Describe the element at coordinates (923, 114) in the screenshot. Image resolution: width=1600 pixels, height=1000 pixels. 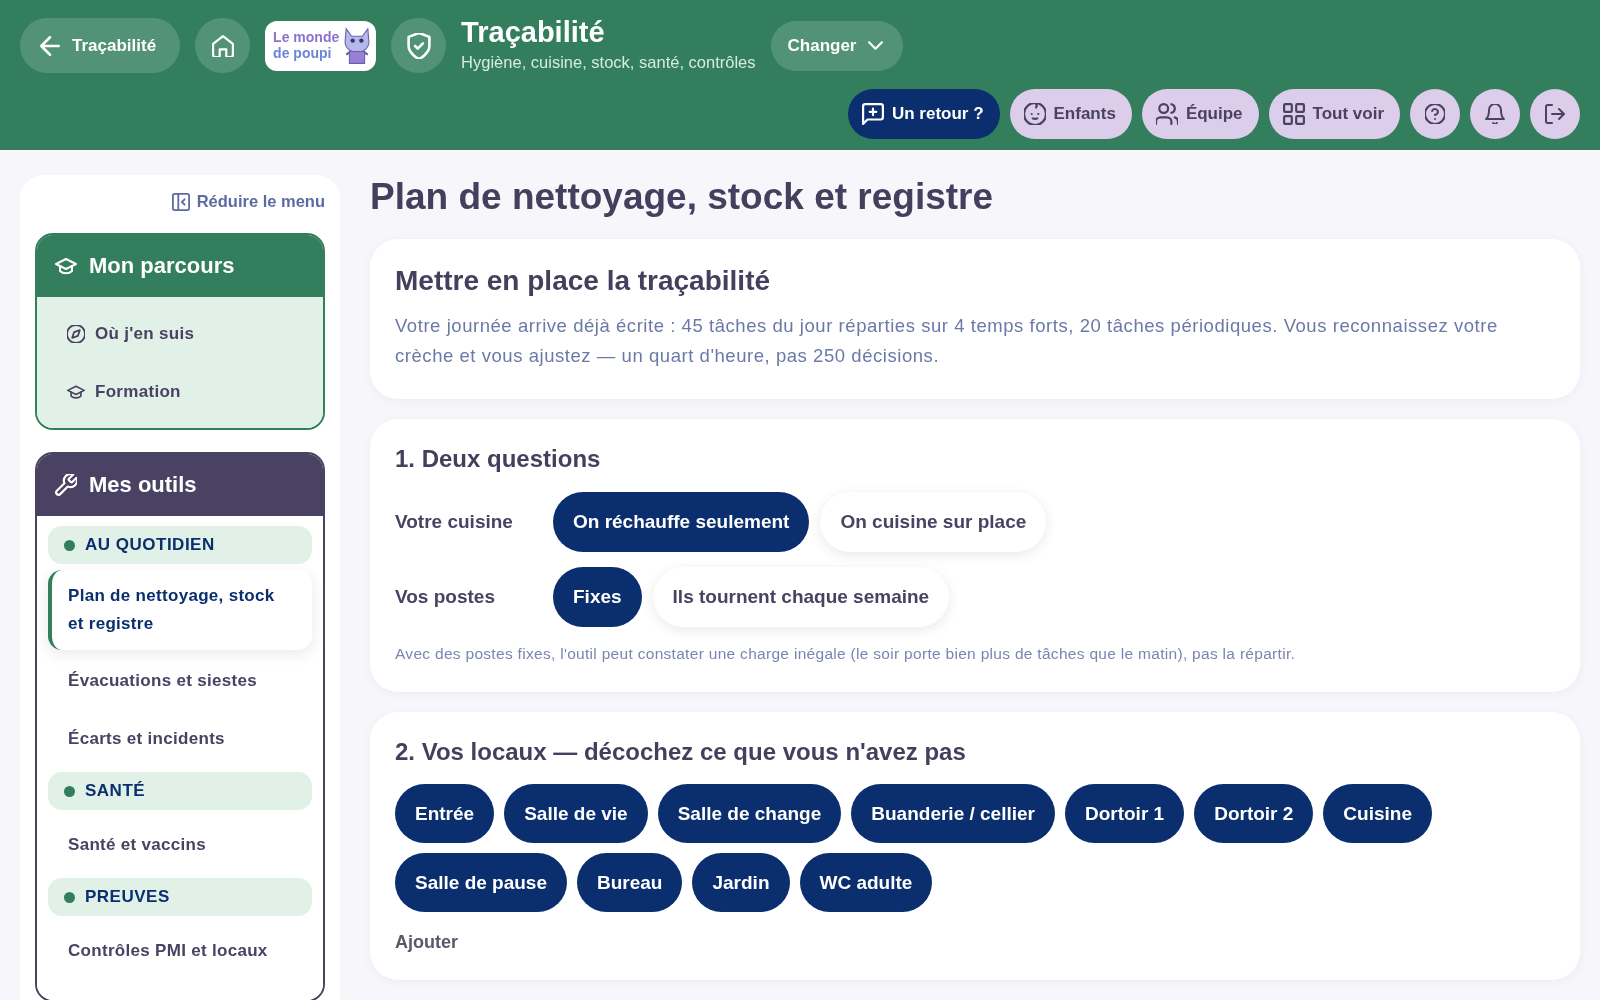
I see `feedback-button: Un retour ?` at that location.